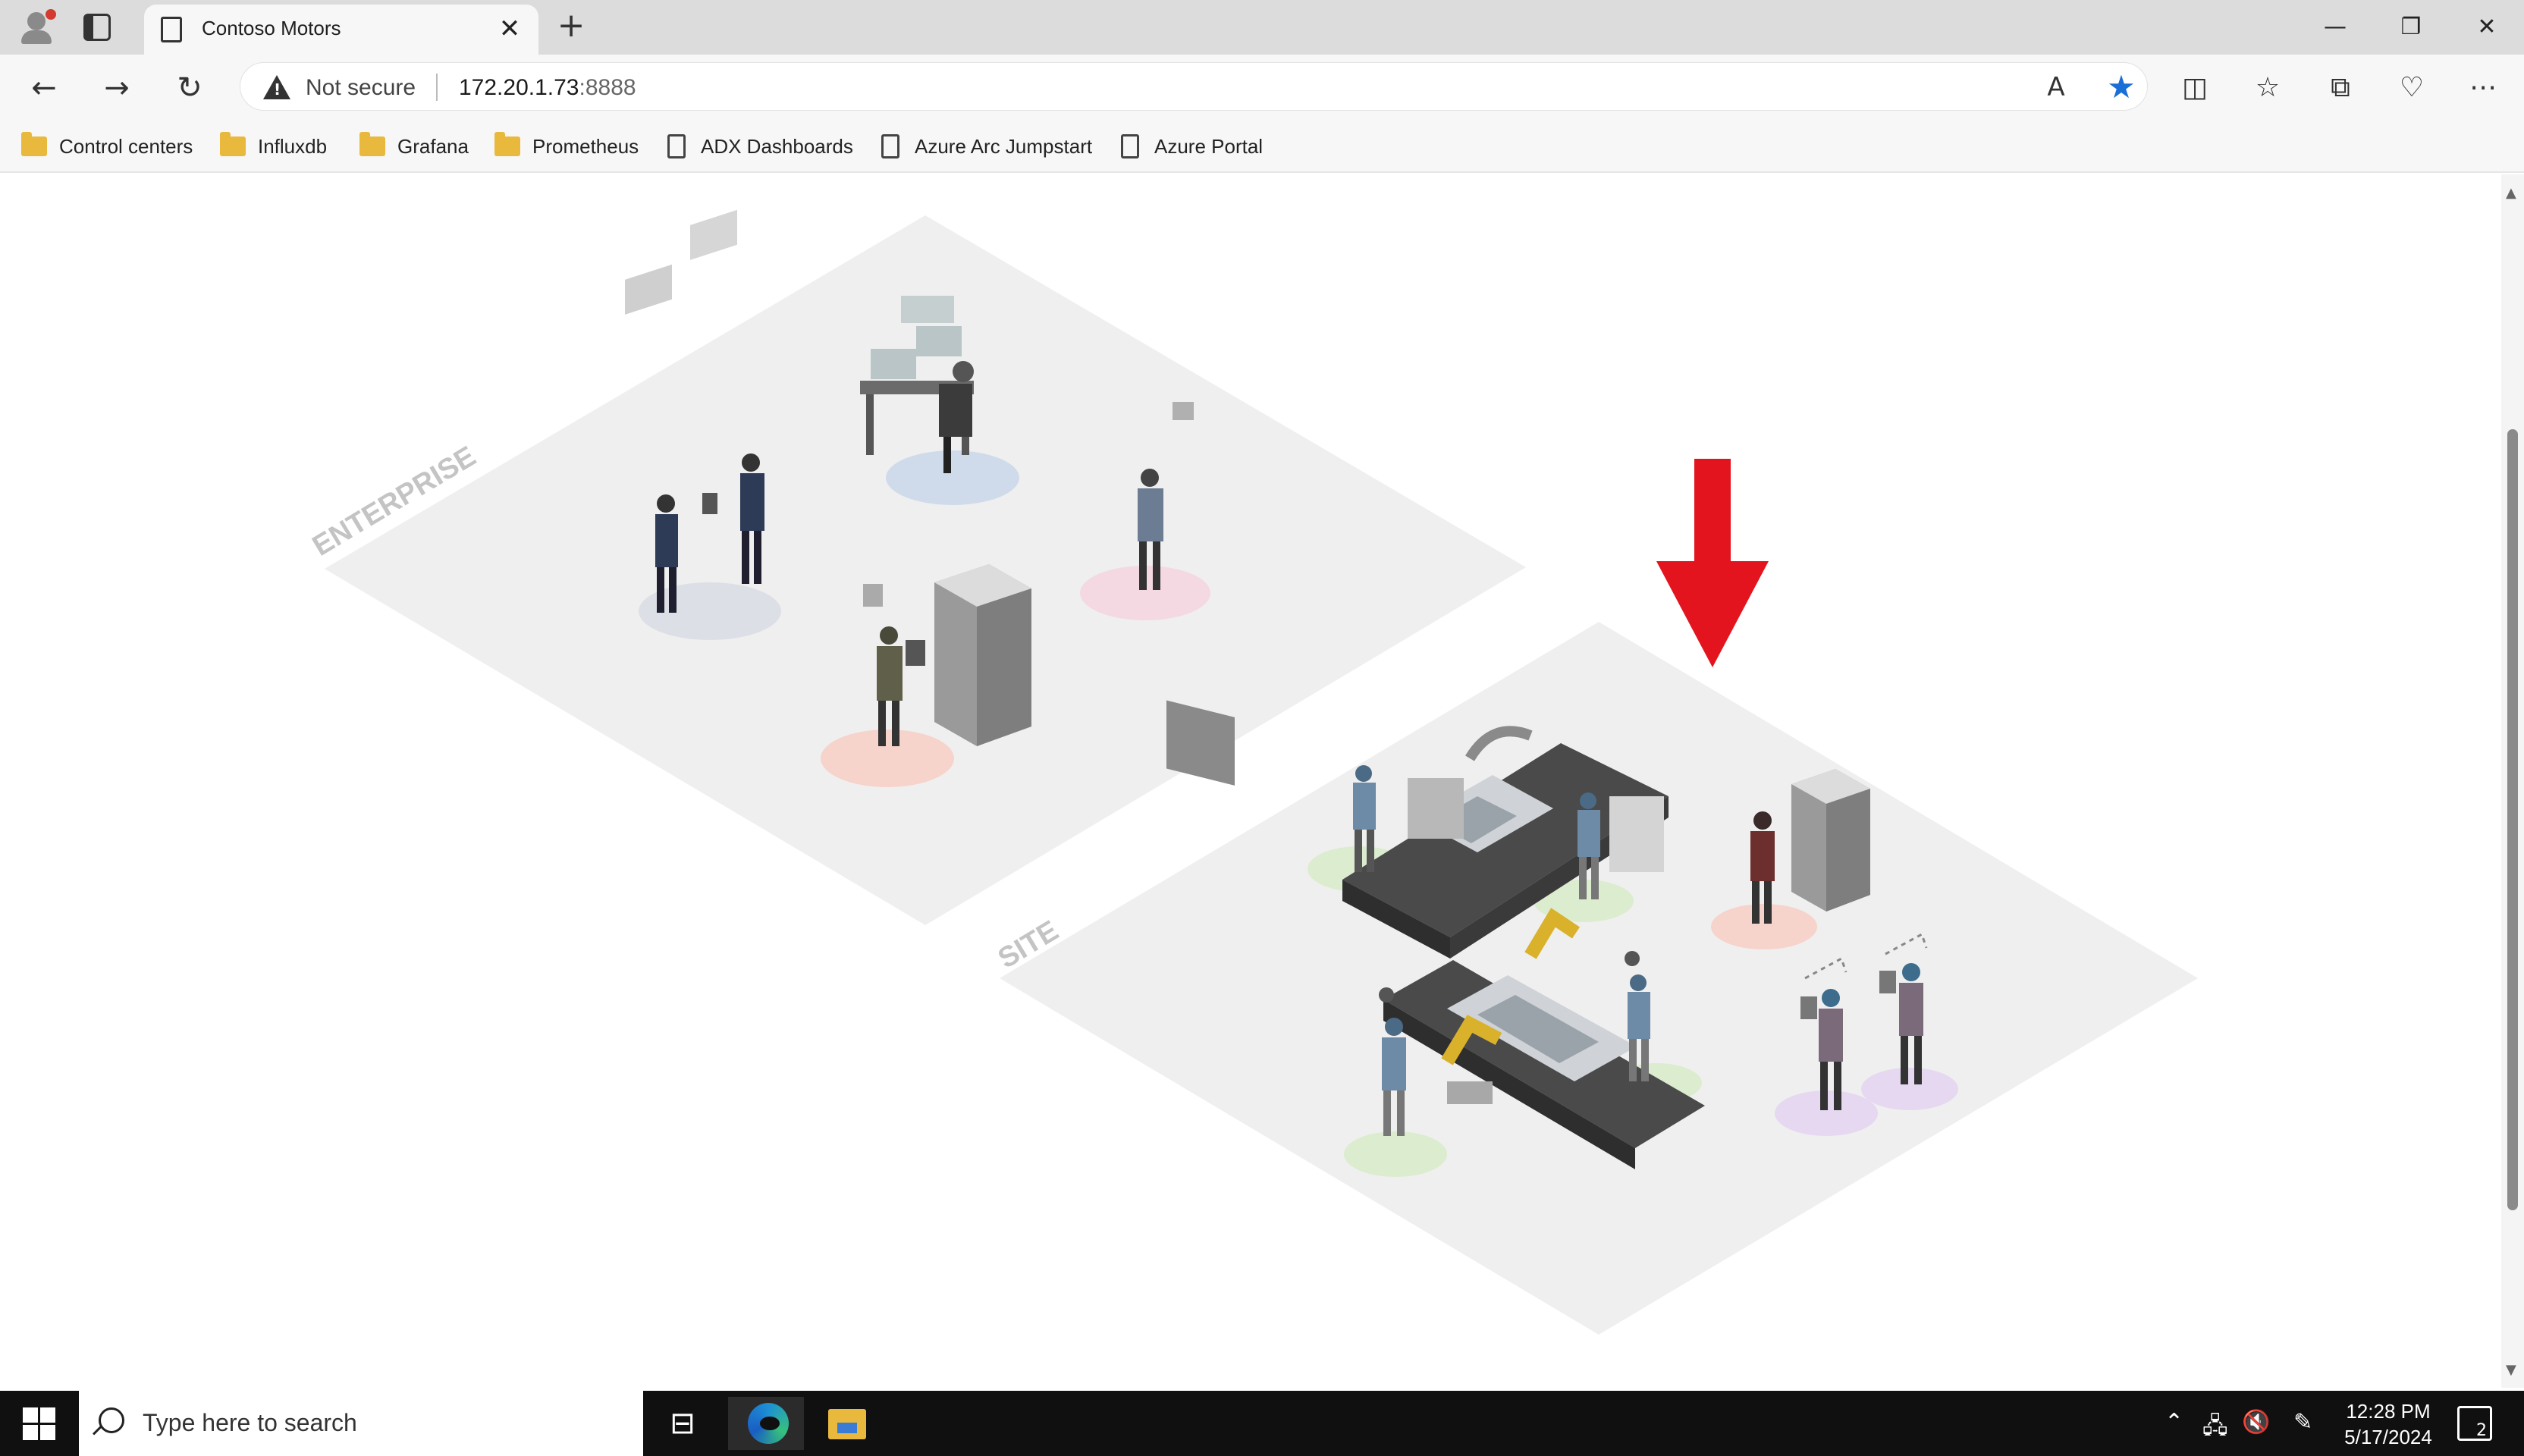 This screenshot has width=2524, height=1456. I want to click on edge-icon, so click(769, 1423).